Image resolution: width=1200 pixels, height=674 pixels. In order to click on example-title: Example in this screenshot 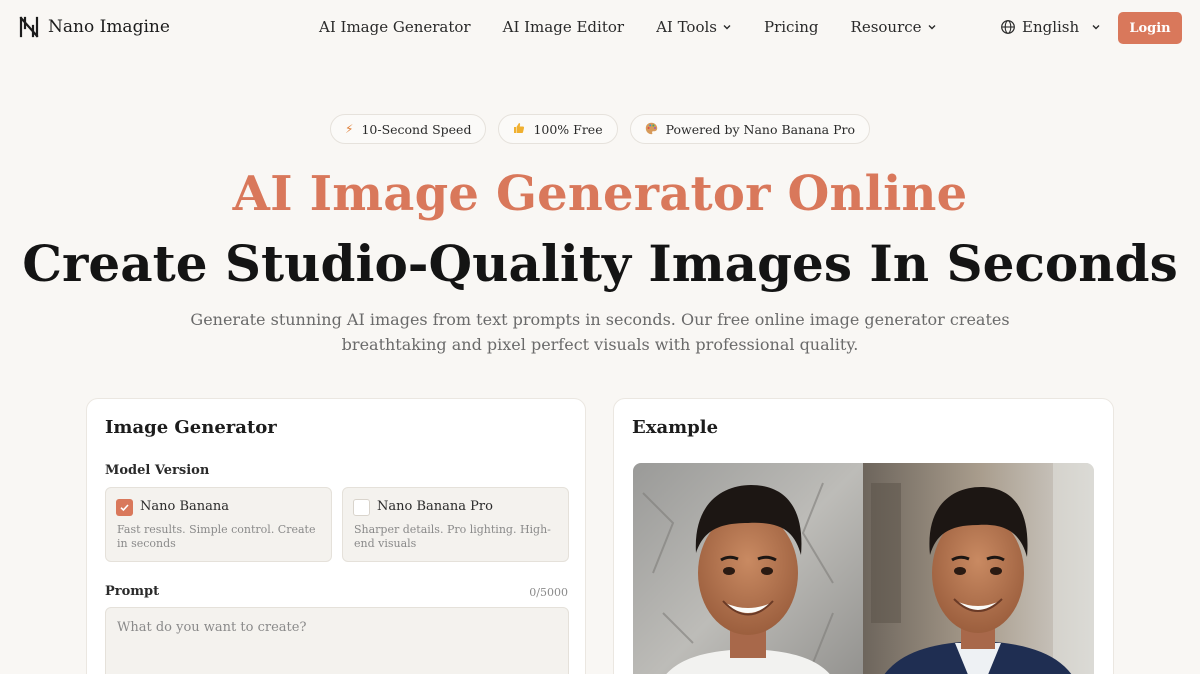, I will do `click(675, 427)`.